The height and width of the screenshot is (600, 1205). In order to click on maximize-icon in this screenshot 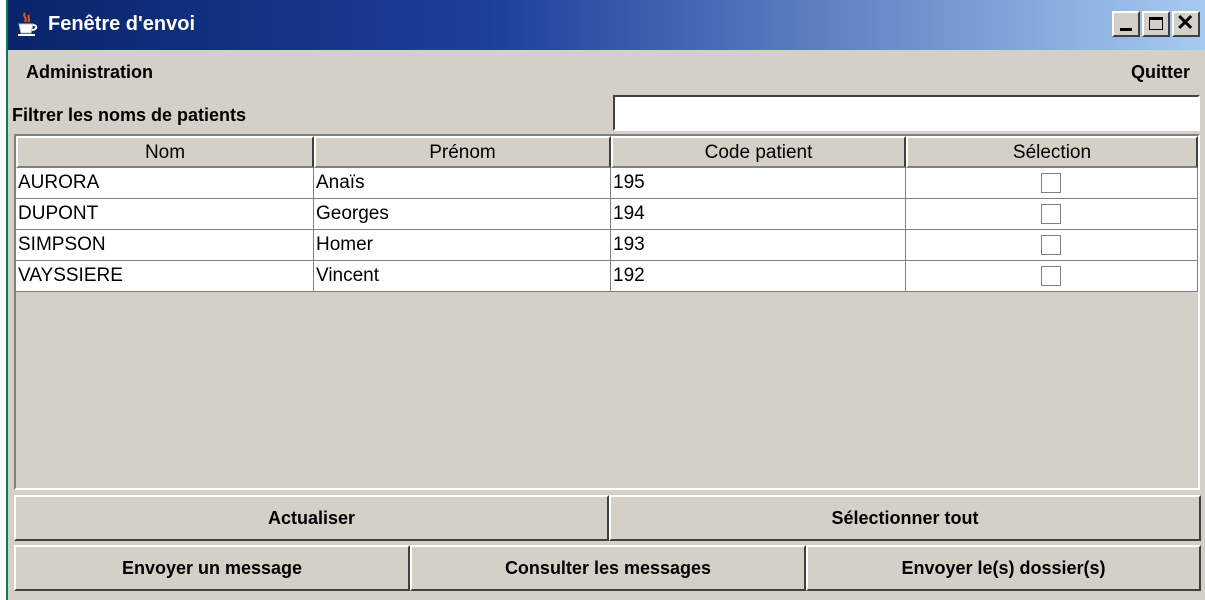, I will do `click(1156, 23)`.